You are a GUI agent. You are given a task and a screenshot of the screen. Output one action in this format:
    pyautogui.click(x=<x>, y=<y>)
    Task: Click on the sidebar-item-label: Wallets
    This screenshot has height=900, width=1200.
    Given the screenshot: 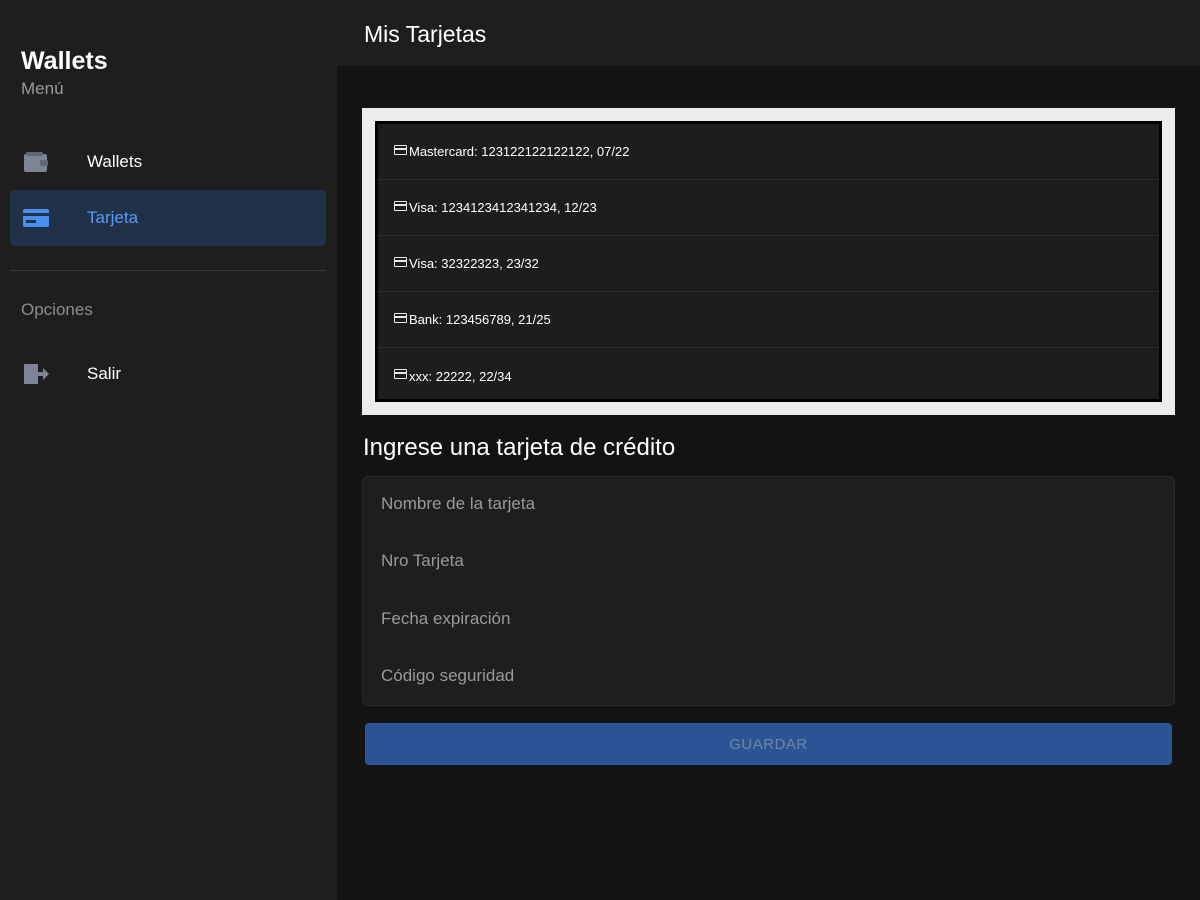 What is the action you would take?
    pyautogui.click(x=115, y=161)
    